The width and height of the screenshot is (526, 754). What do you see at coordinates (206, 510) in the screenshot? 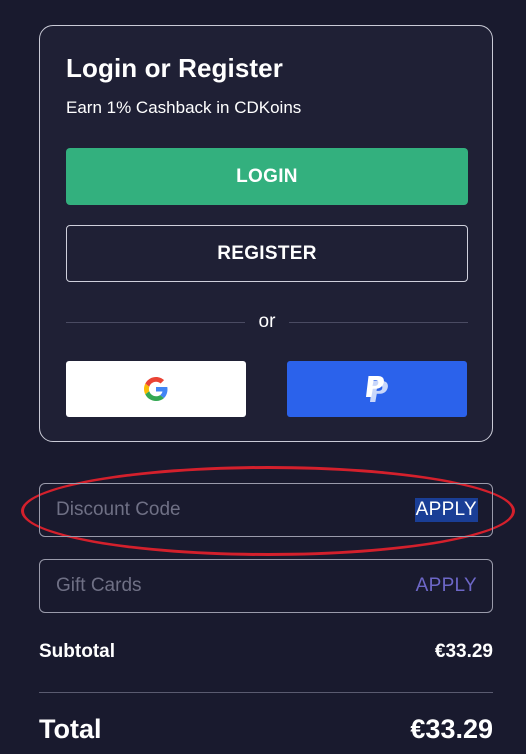
I see `discount-code-input` at bounding box center [206, 510].